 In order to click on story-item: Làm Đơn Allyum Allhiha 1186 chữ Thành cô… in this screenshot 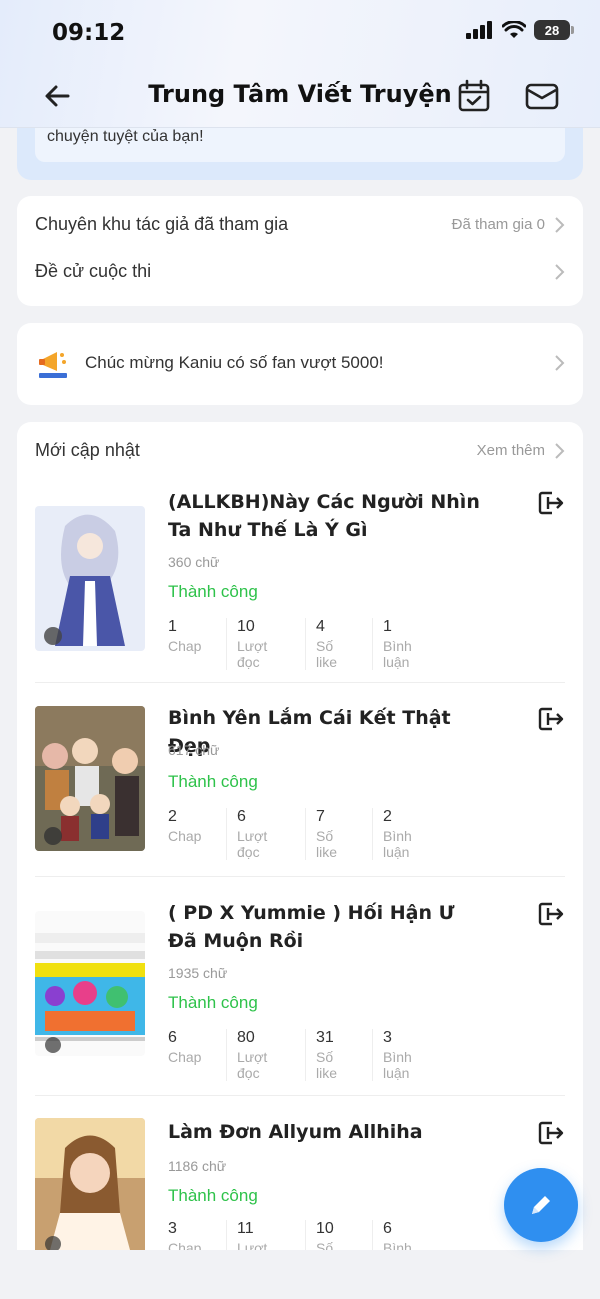, I will do `click(300, 1195)`.